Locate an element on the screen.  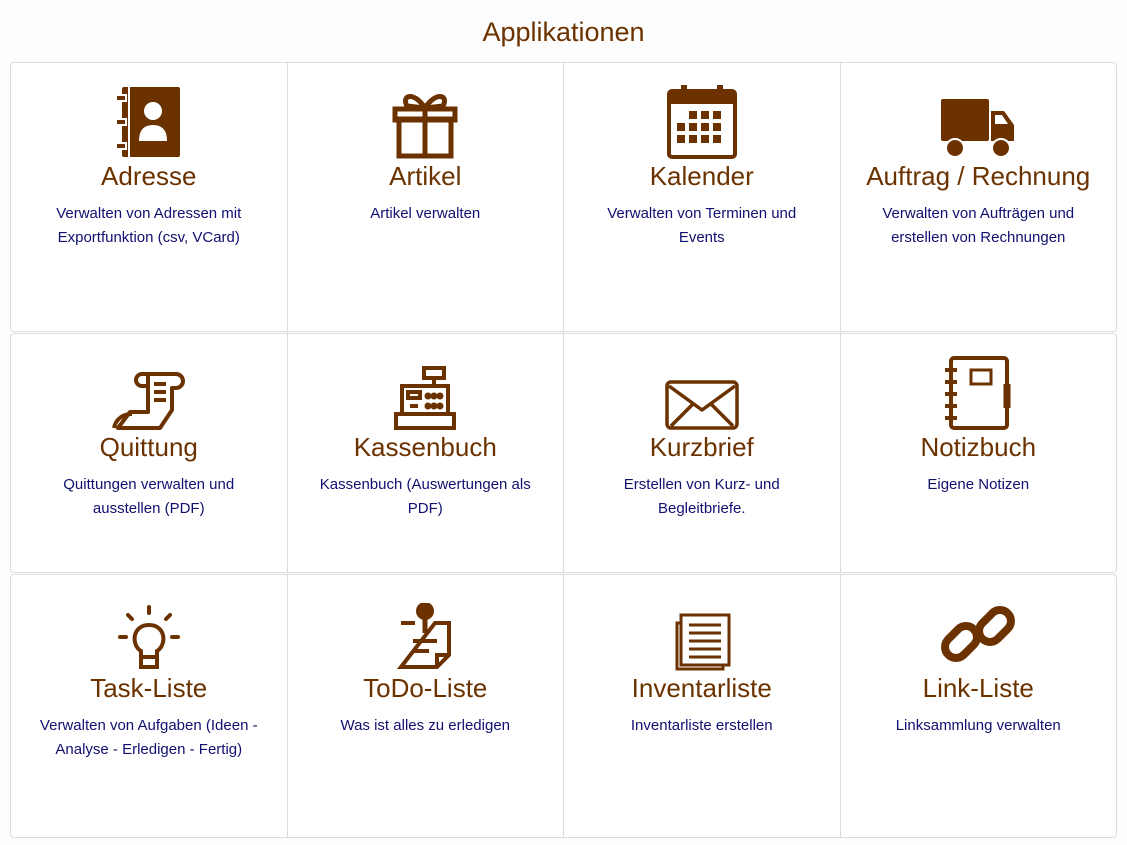
truck-icon is located at coordinates (978, 111).